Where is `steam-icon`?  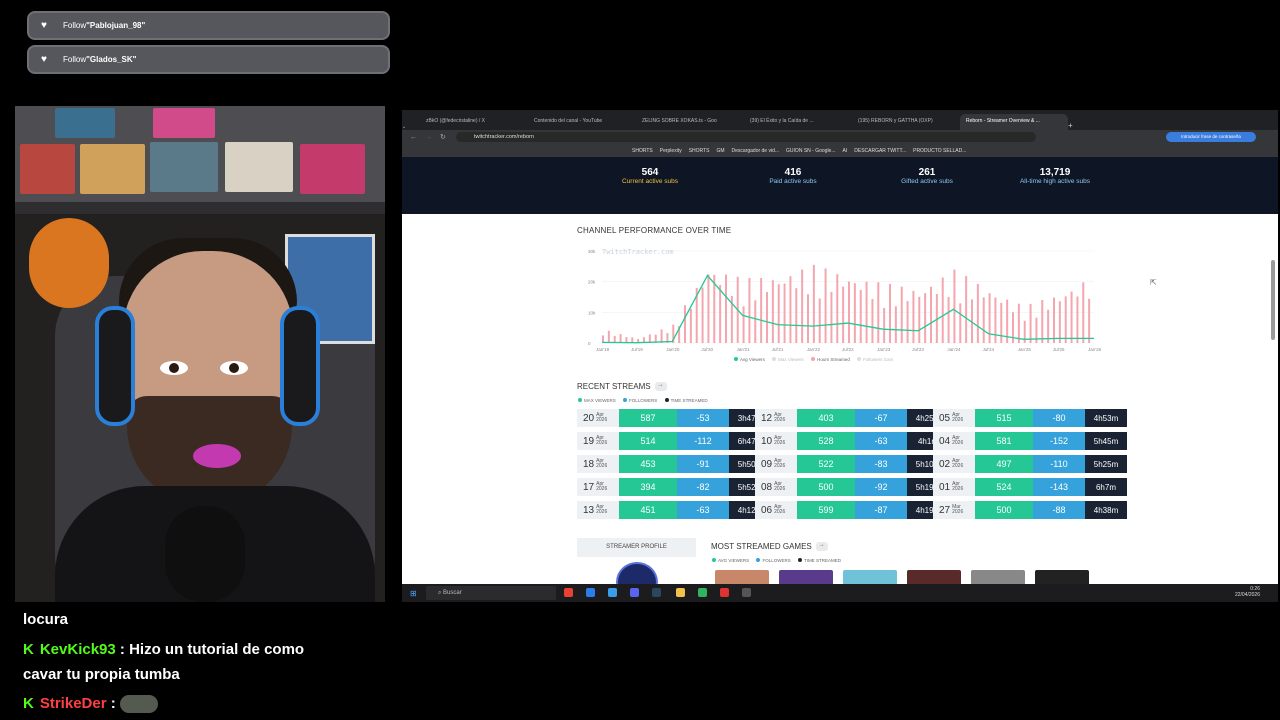 steam-icon is located at coordinates (656, 592).